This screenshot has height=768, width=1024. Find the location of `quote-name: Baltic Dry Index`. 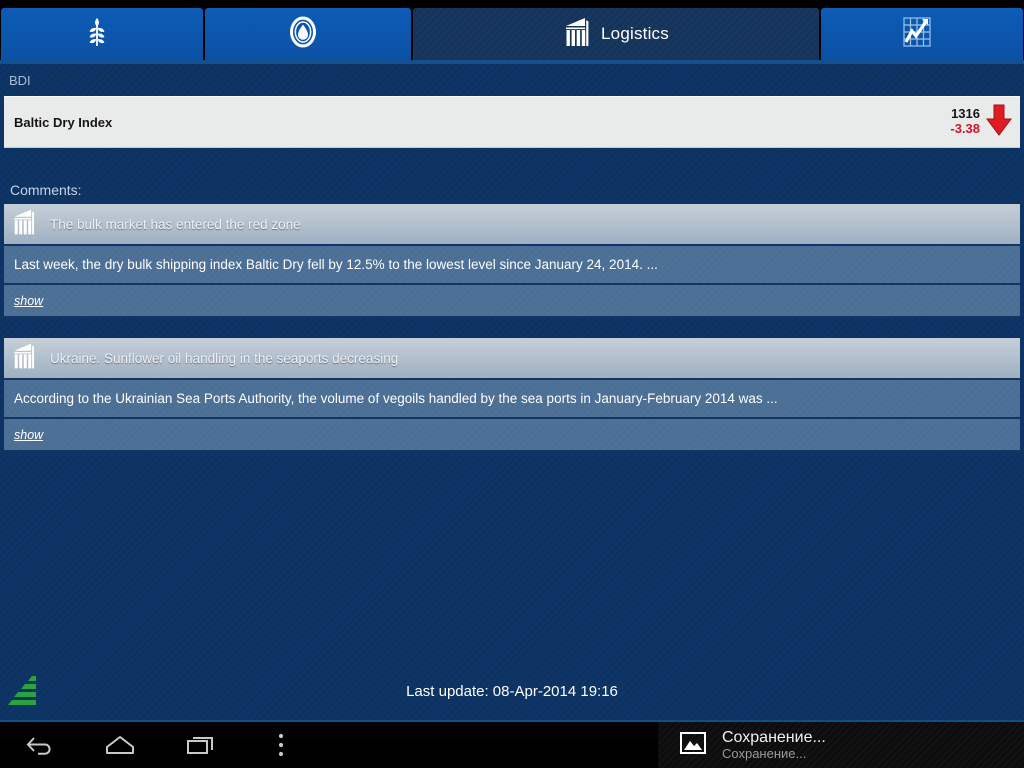

quote-name: Baltic Dry Index is located at coordinates (63, 122).